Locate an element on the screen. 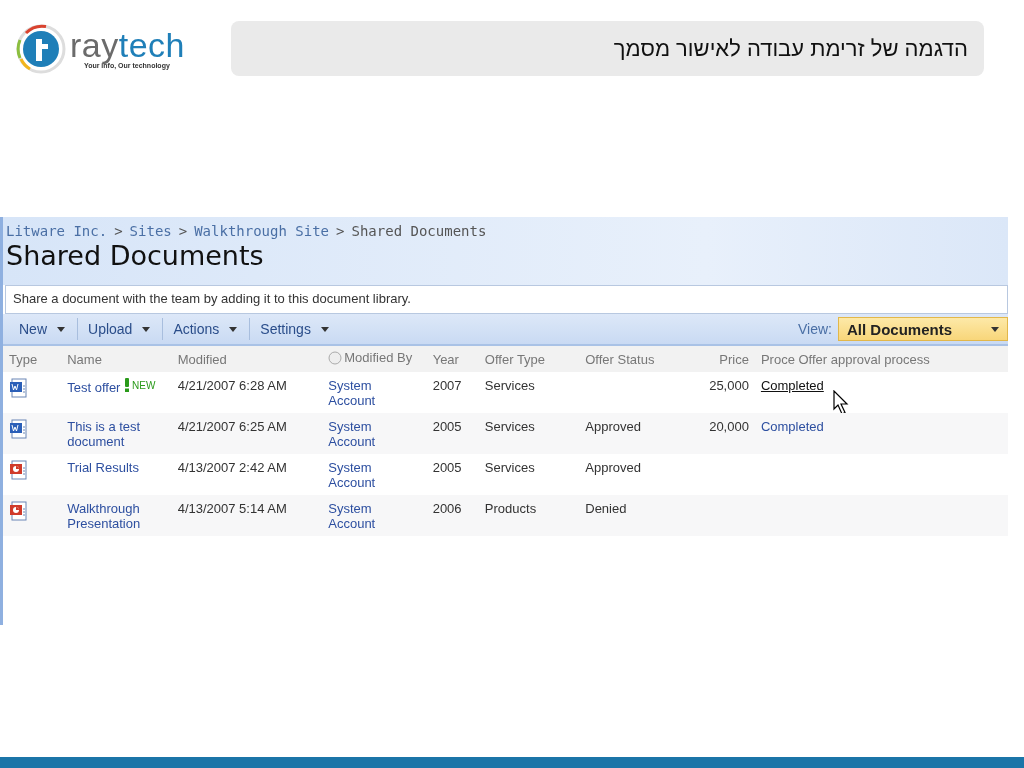 The image size is (1024, 768). exclamation-icon is located at coordinates (127, 385).